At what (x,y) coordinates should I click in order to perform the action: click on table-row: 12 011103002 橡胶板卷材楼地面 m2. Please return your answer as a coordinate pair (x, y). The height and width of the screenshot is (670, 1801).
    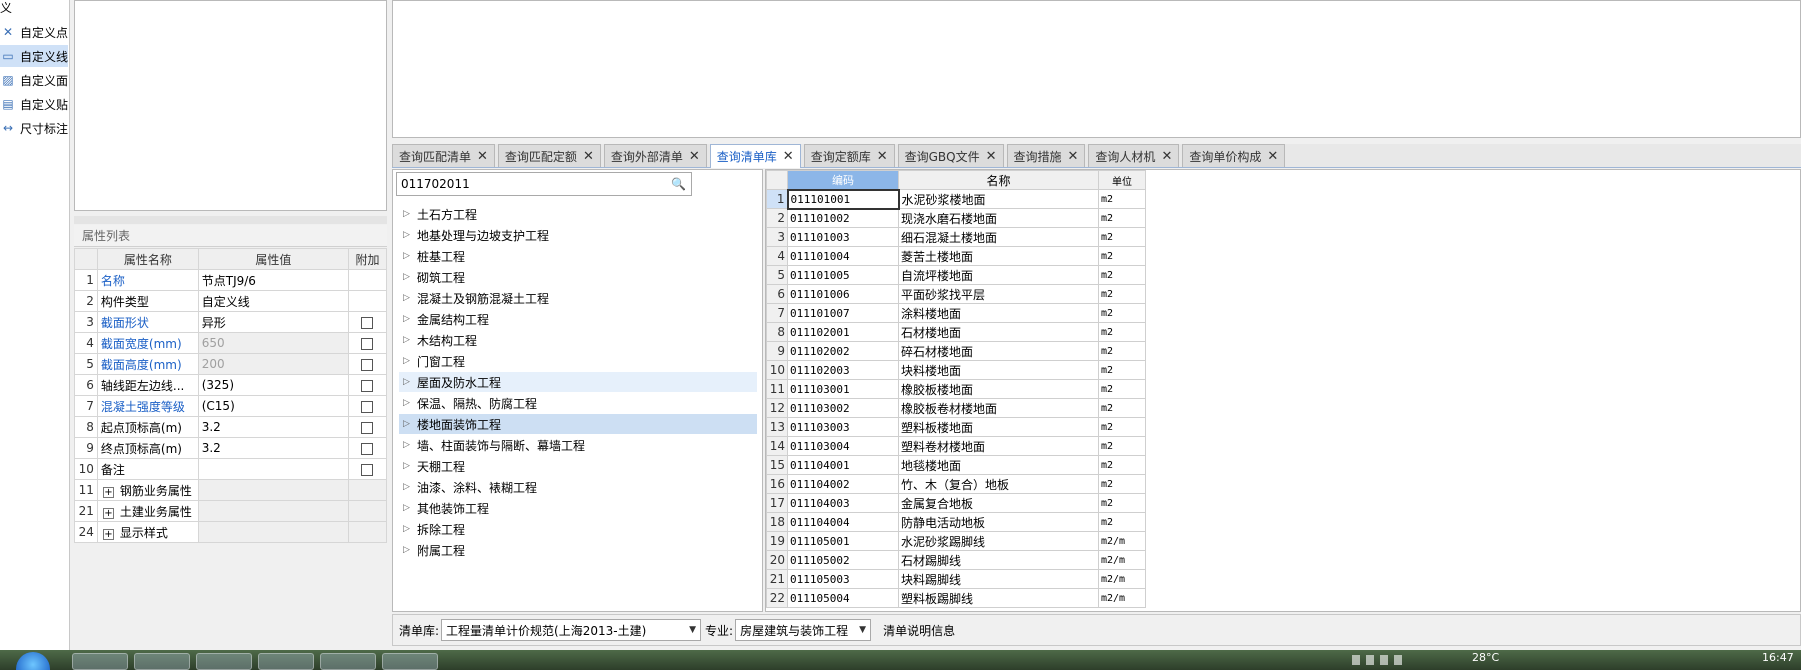
    Looking at the image, I should click on (956, 408).